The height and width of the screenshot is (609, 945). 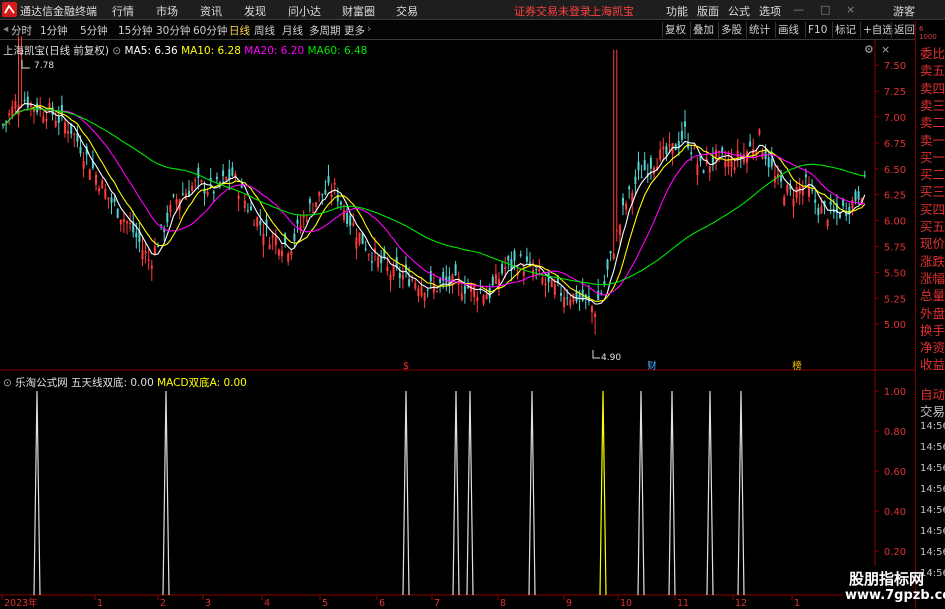 I want to click on indicator-settings-icon: ⊙, so click(x=7, y=383).